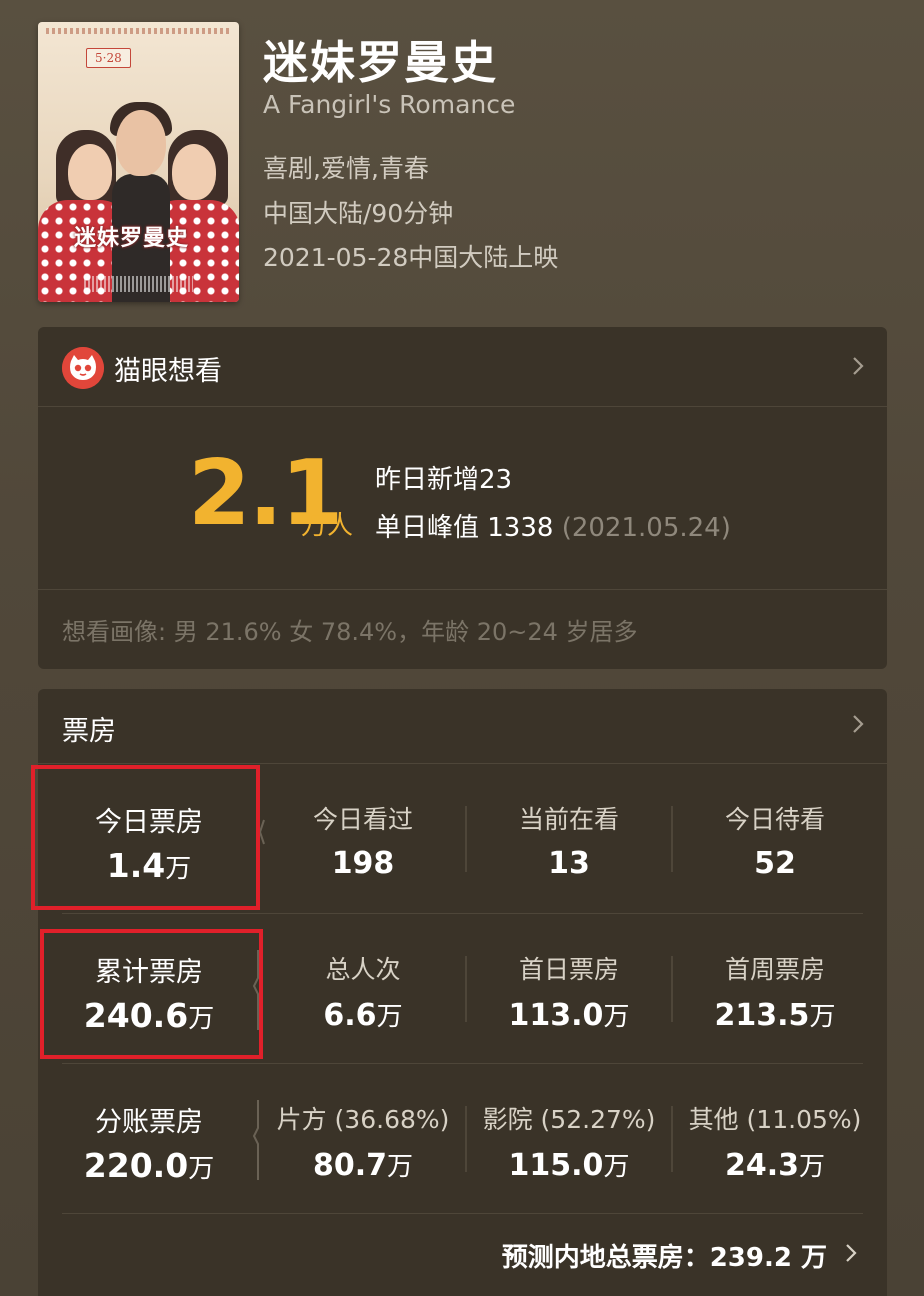  I want to click on stat-number: 113.0, so click(556, 1015).